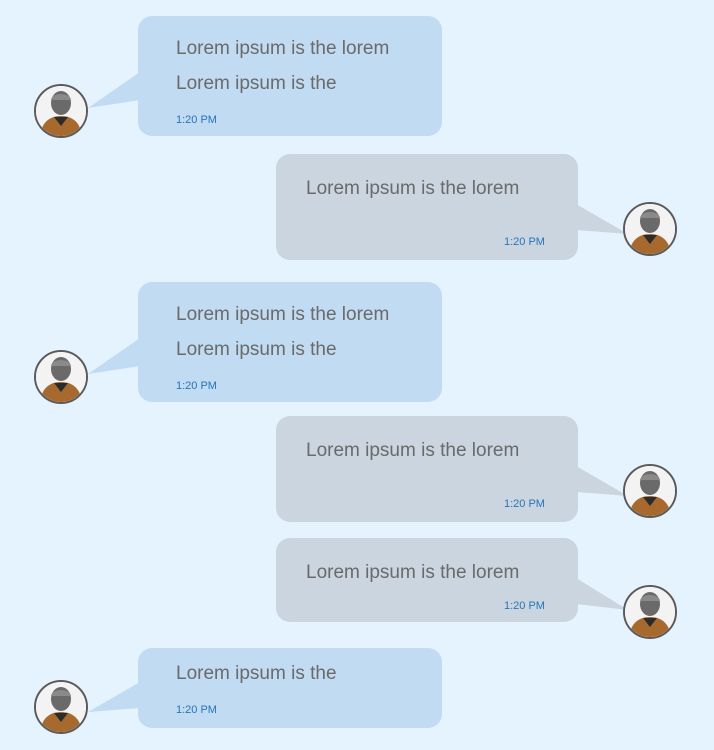 This screenshot has width=714, height=750. I want to click on message-bubble: Lorem ipsum is the 1:20 PM, so click(290, 688).